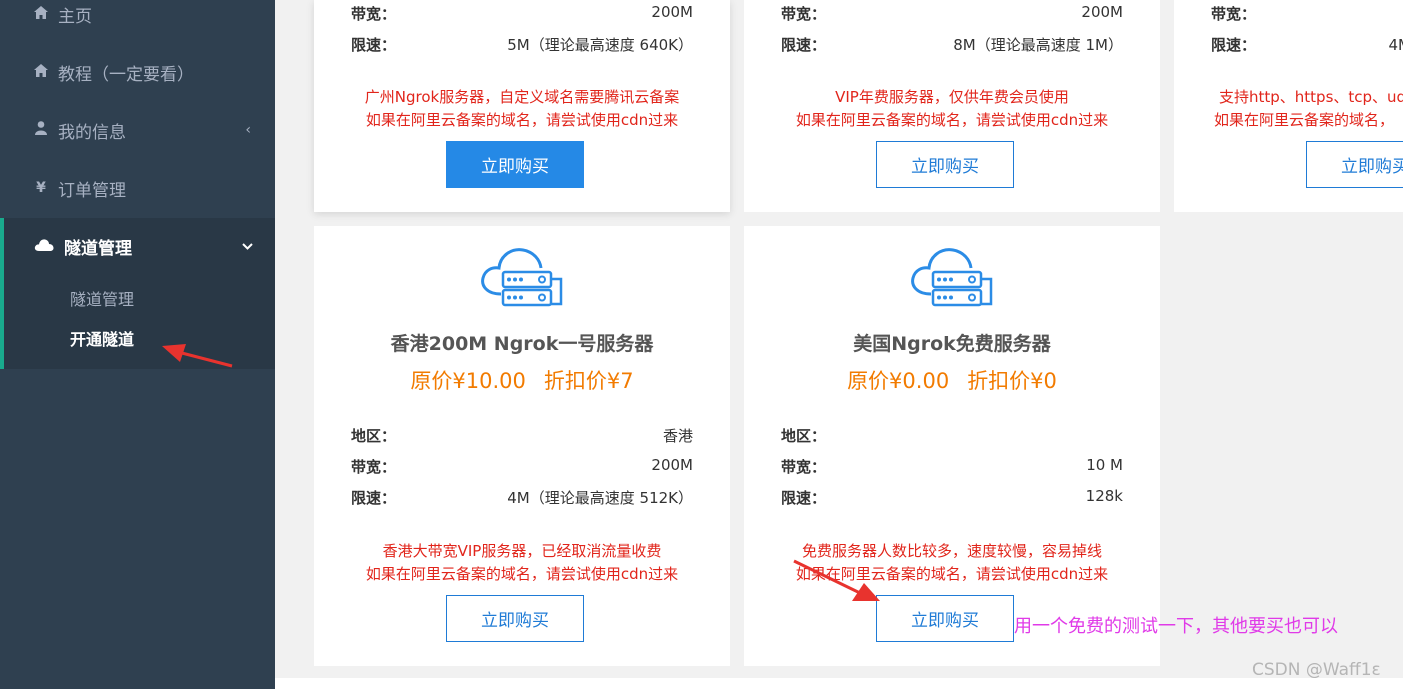  I want to click on chevron-down-icon, so click(247, 246).